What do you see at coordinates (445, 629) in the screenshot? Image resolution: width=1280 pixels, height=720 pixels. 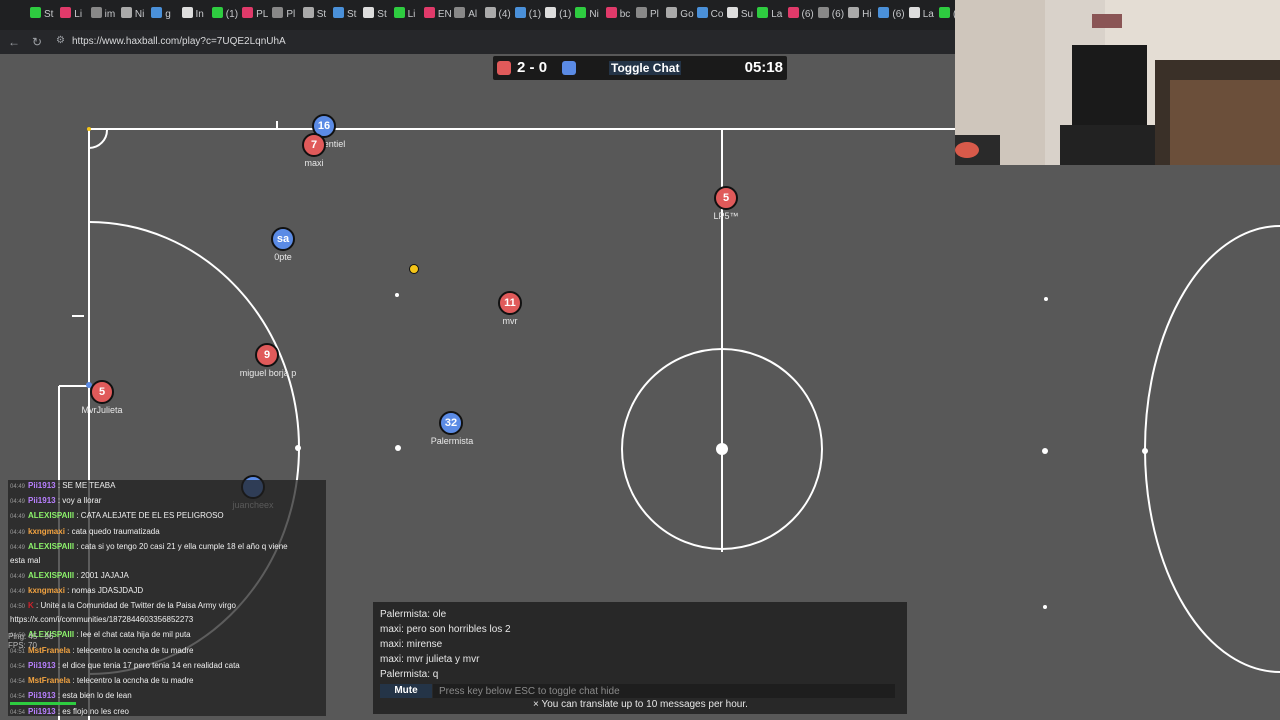 I see `chat-message: maxi: pero son horribles los 2` at bounding box center [445, 629].